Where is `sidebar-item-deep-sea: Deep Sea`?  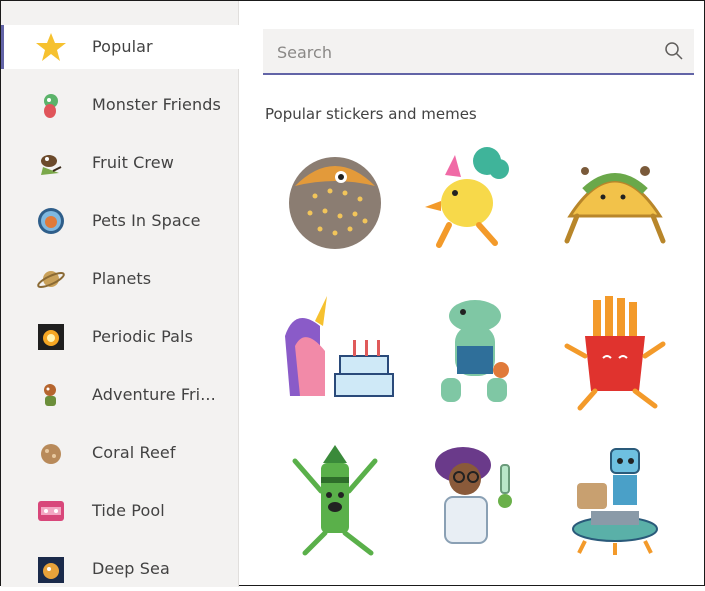
sidebar-item-deep-sea: Deep Sea is located at coordinates (120, 569).